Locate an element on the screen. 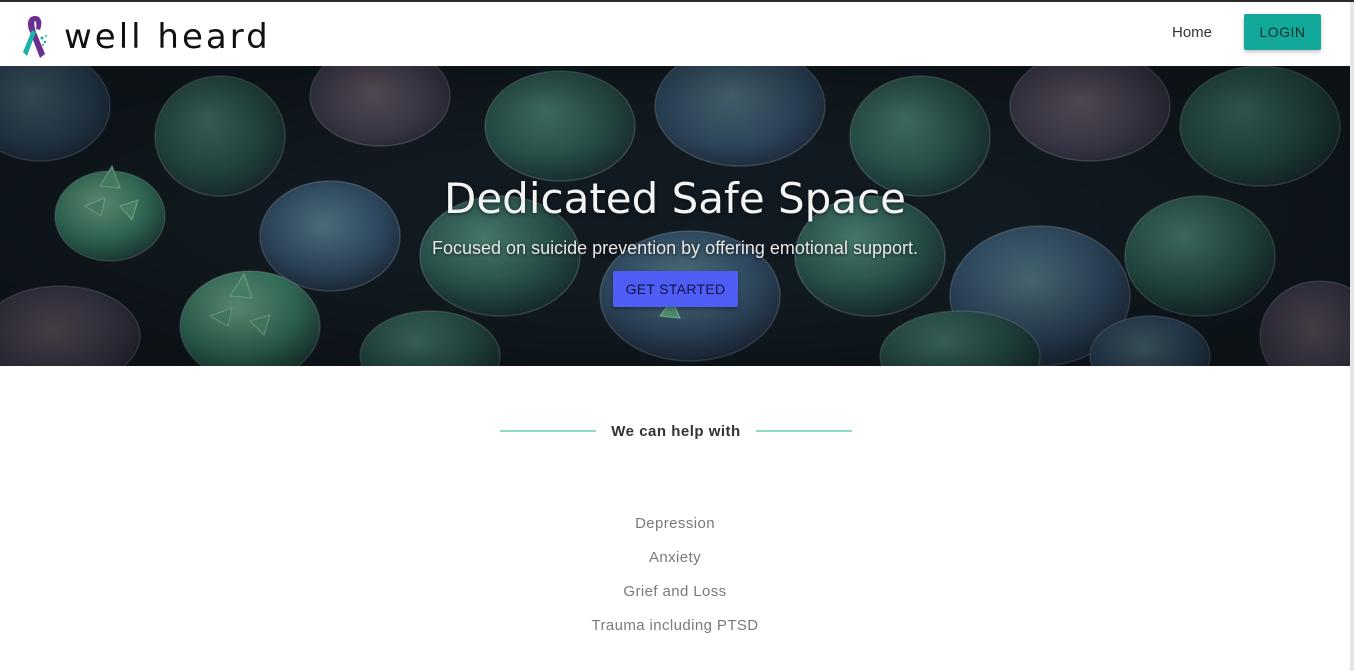  list-item: Depression is located at coordinates (675, 523).